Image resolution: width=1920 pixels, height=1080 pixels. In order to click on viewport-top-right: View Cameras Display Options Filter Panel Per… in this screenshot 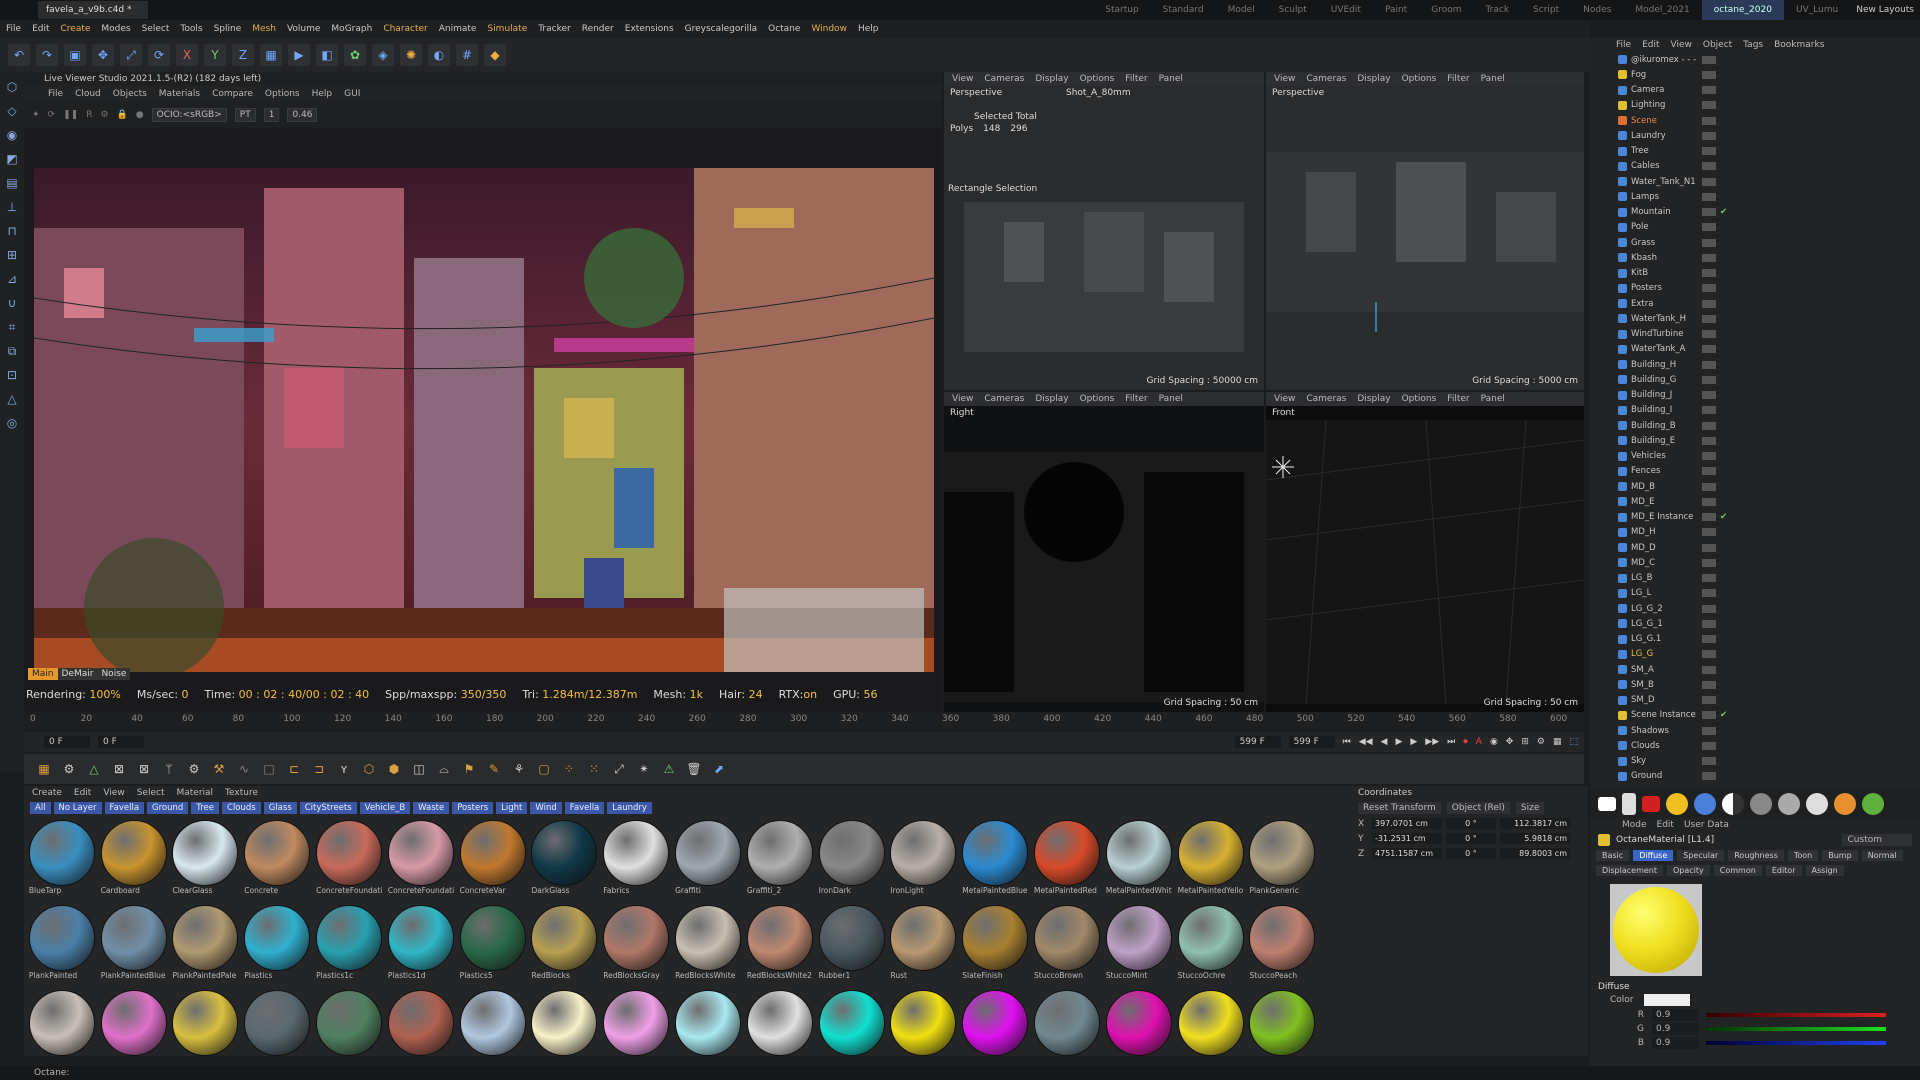, I will do `click(1425, 231)`.